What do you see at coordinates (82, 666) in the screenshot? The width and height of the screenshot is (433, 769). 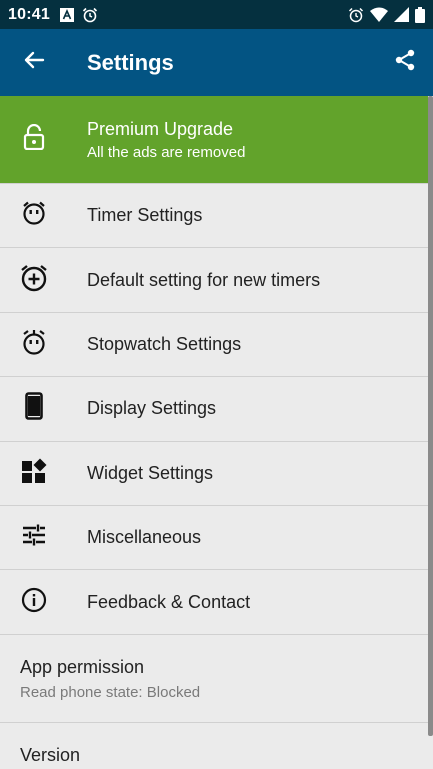 I see `permission-title: App permission` at bounding box center [82, 666].